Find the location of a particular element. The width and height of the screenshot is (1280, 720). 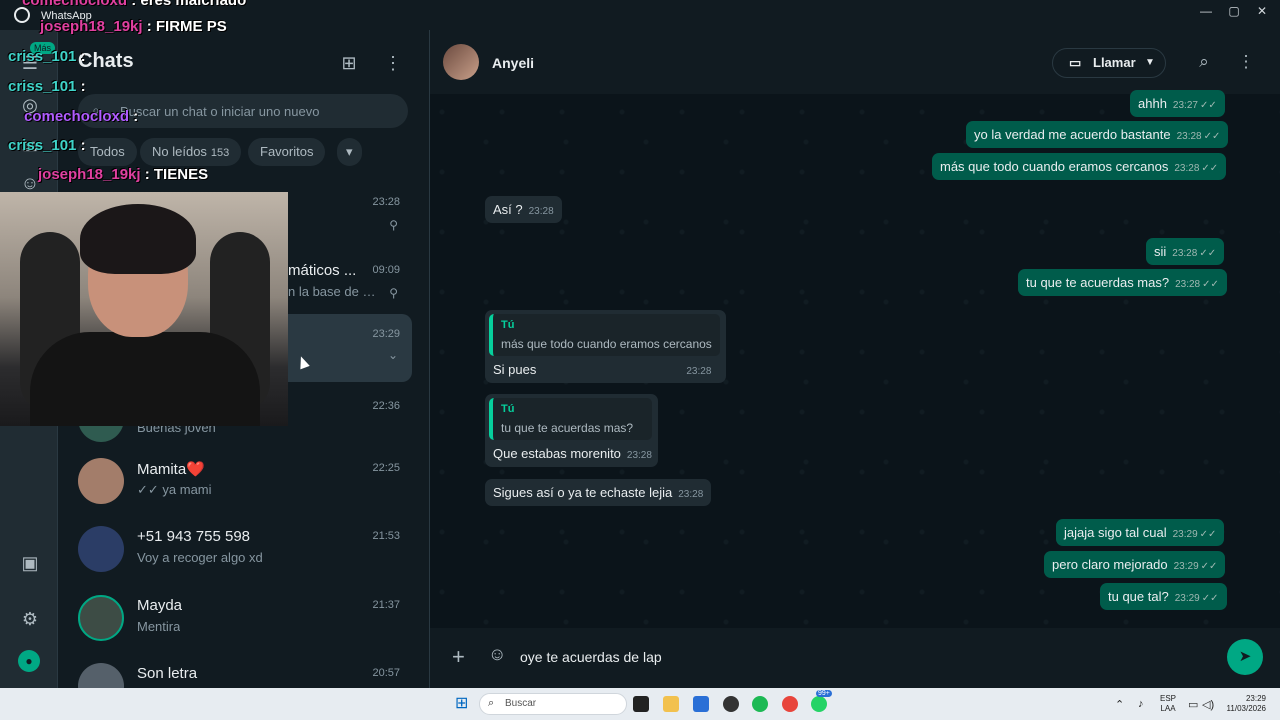

quoted-message: Tú tu que te acuerdas mas? is located at coordinates (570, 419).